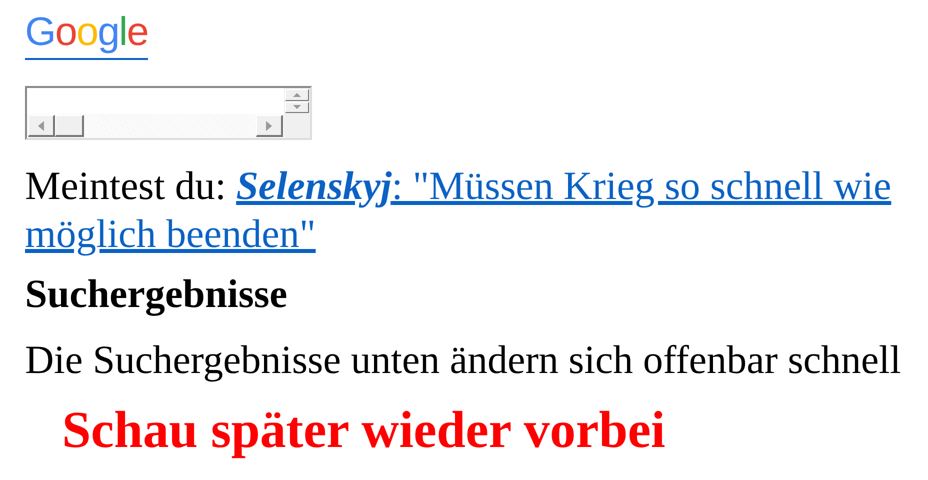 This screenshot has width=928, height=480. What do you see at coordinates (297, 101) in the screenshot?
I see `vertical-scrollbar` at bounding box center [297, 101].